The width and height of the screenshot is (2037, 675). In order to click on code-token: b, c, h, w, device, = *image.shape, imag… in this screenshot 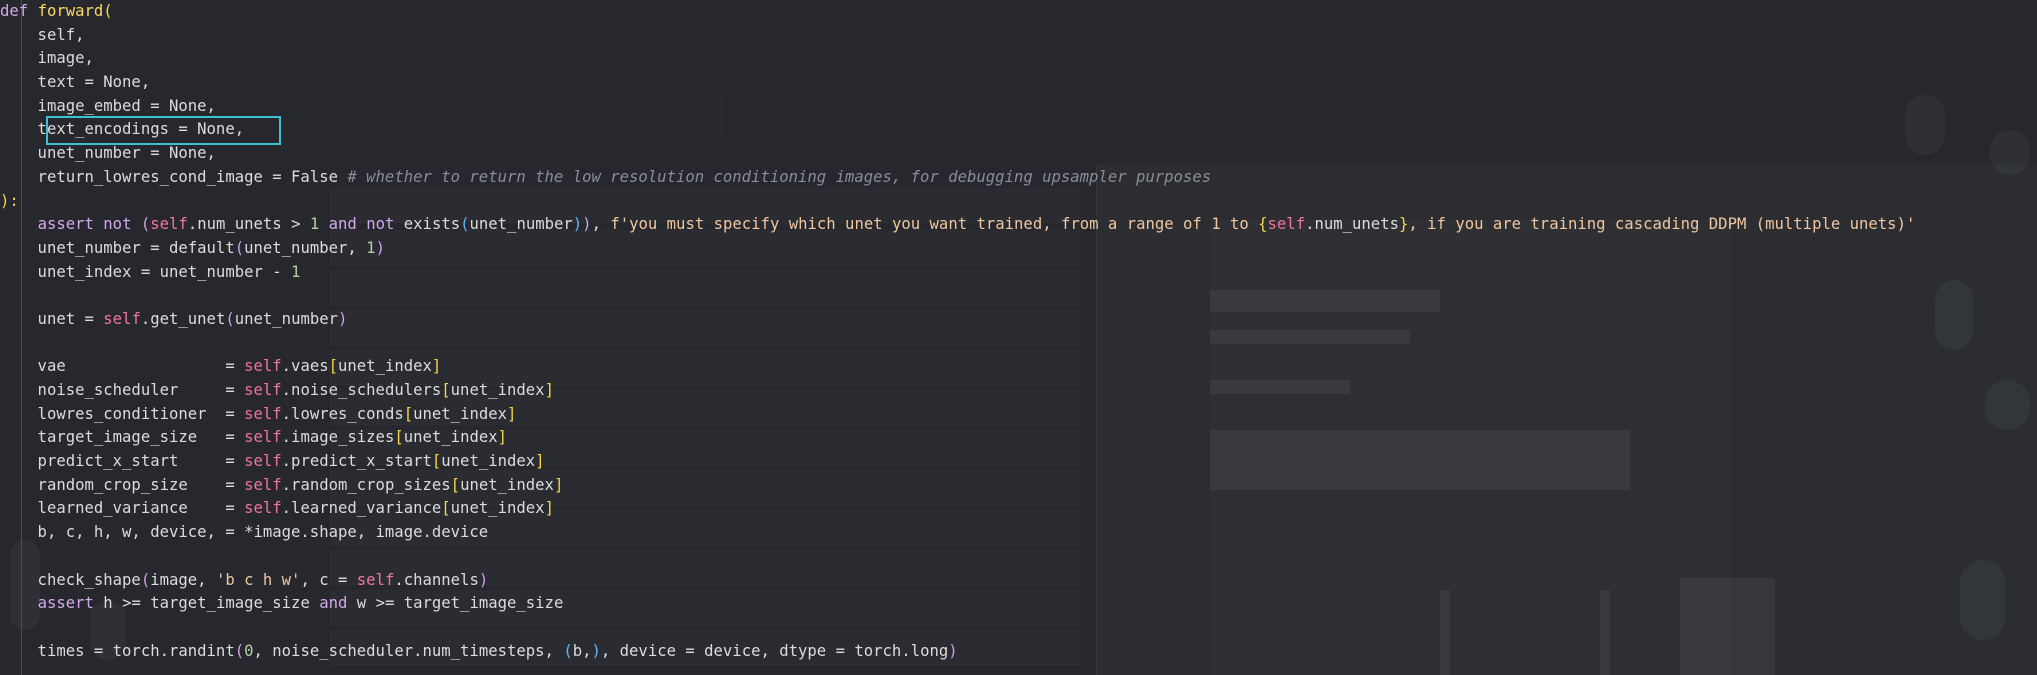, I will do `click(244, 532)`.